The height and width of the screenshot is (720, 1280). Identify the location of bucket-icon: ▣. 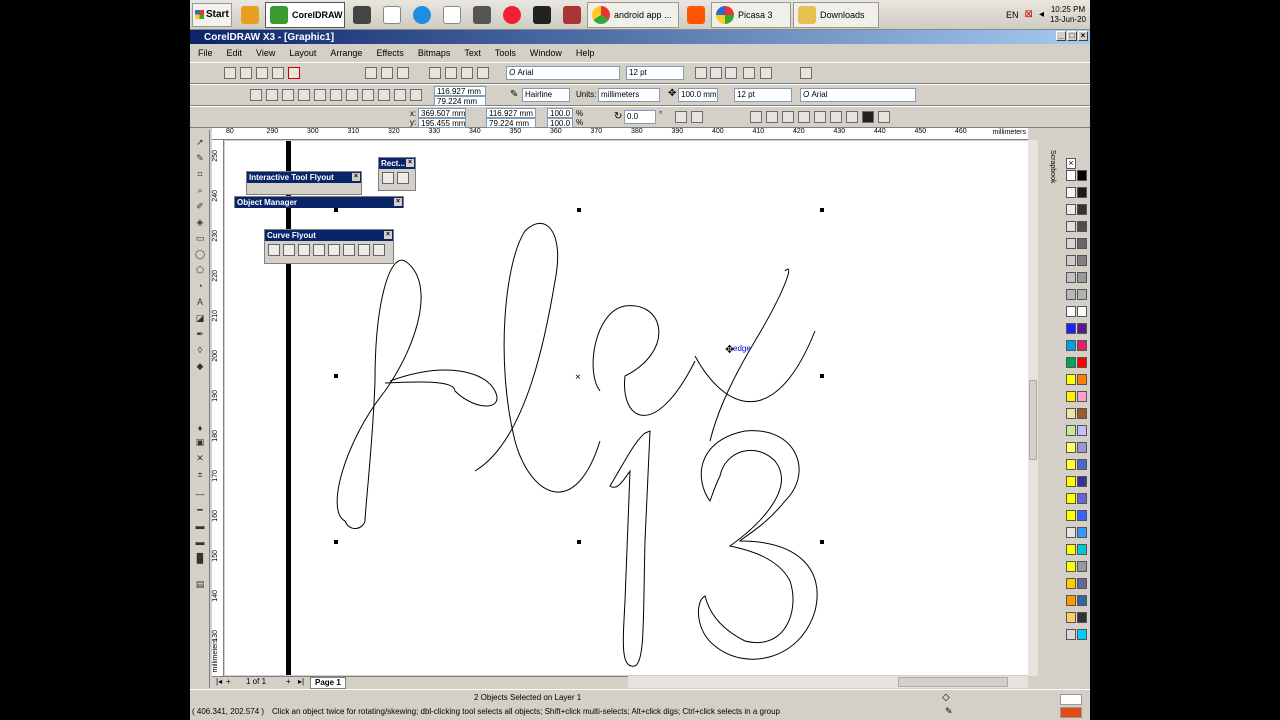
(200, 442).